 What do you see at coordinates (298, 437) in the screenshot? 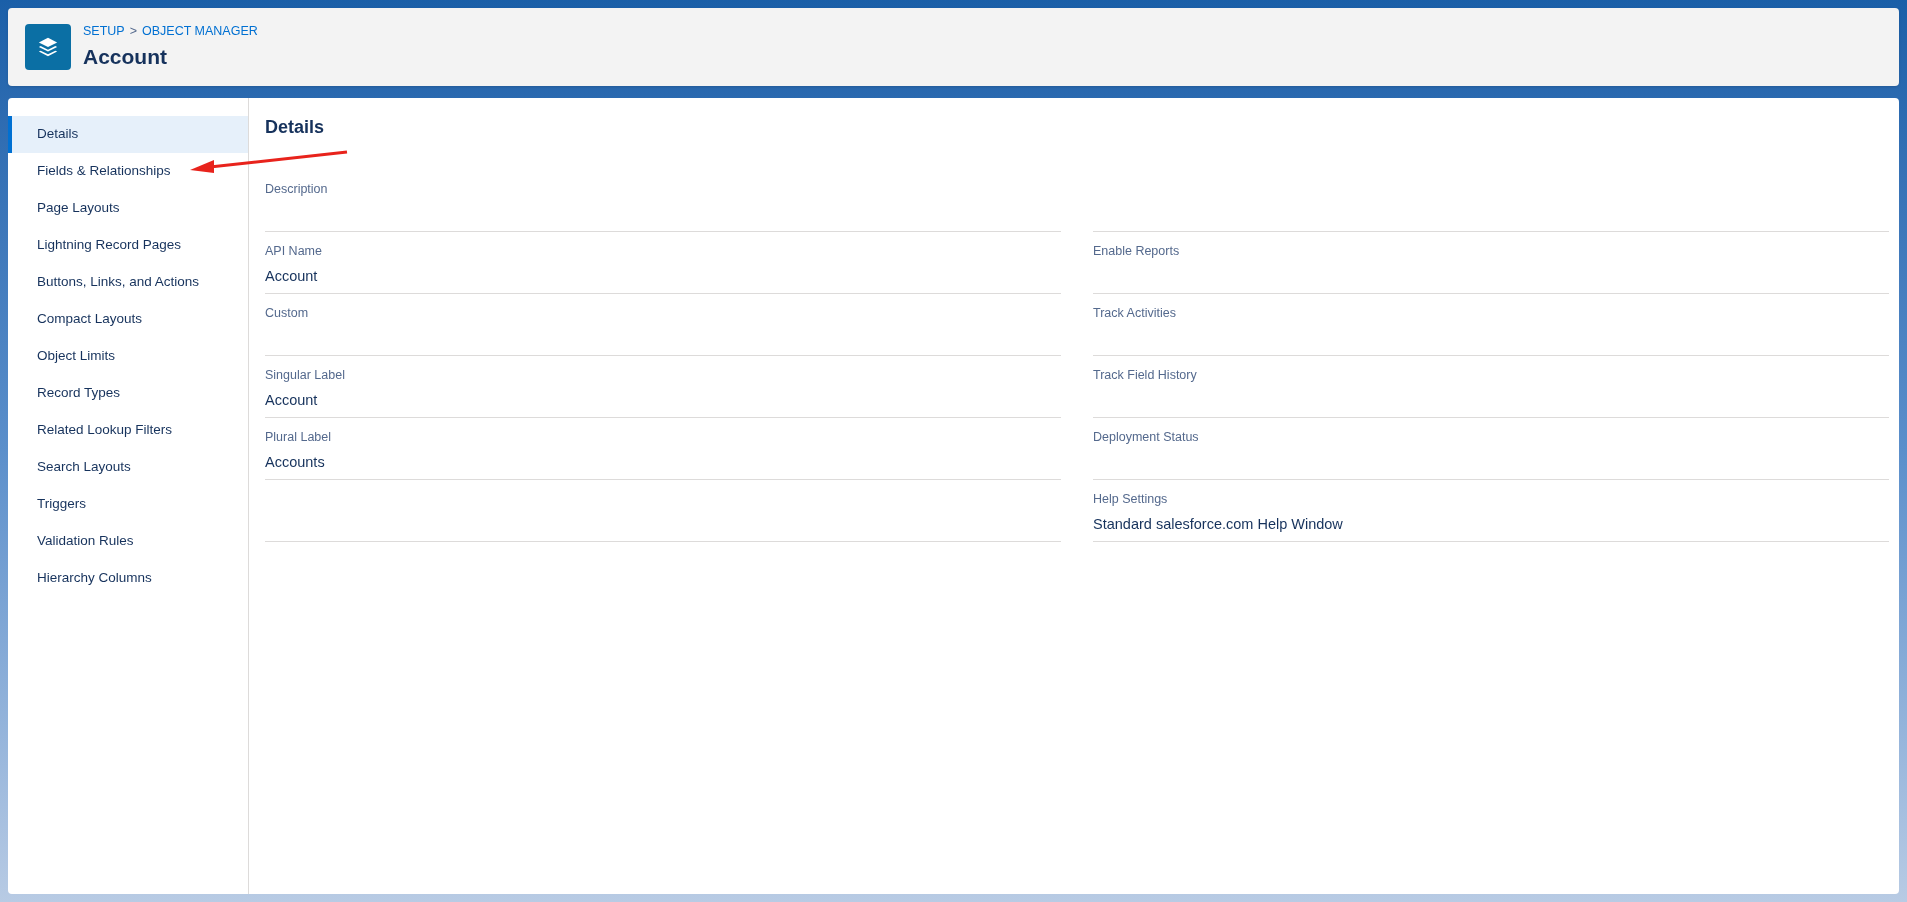
I see `field-label: Plural Label` at bounding box center [298, 437].